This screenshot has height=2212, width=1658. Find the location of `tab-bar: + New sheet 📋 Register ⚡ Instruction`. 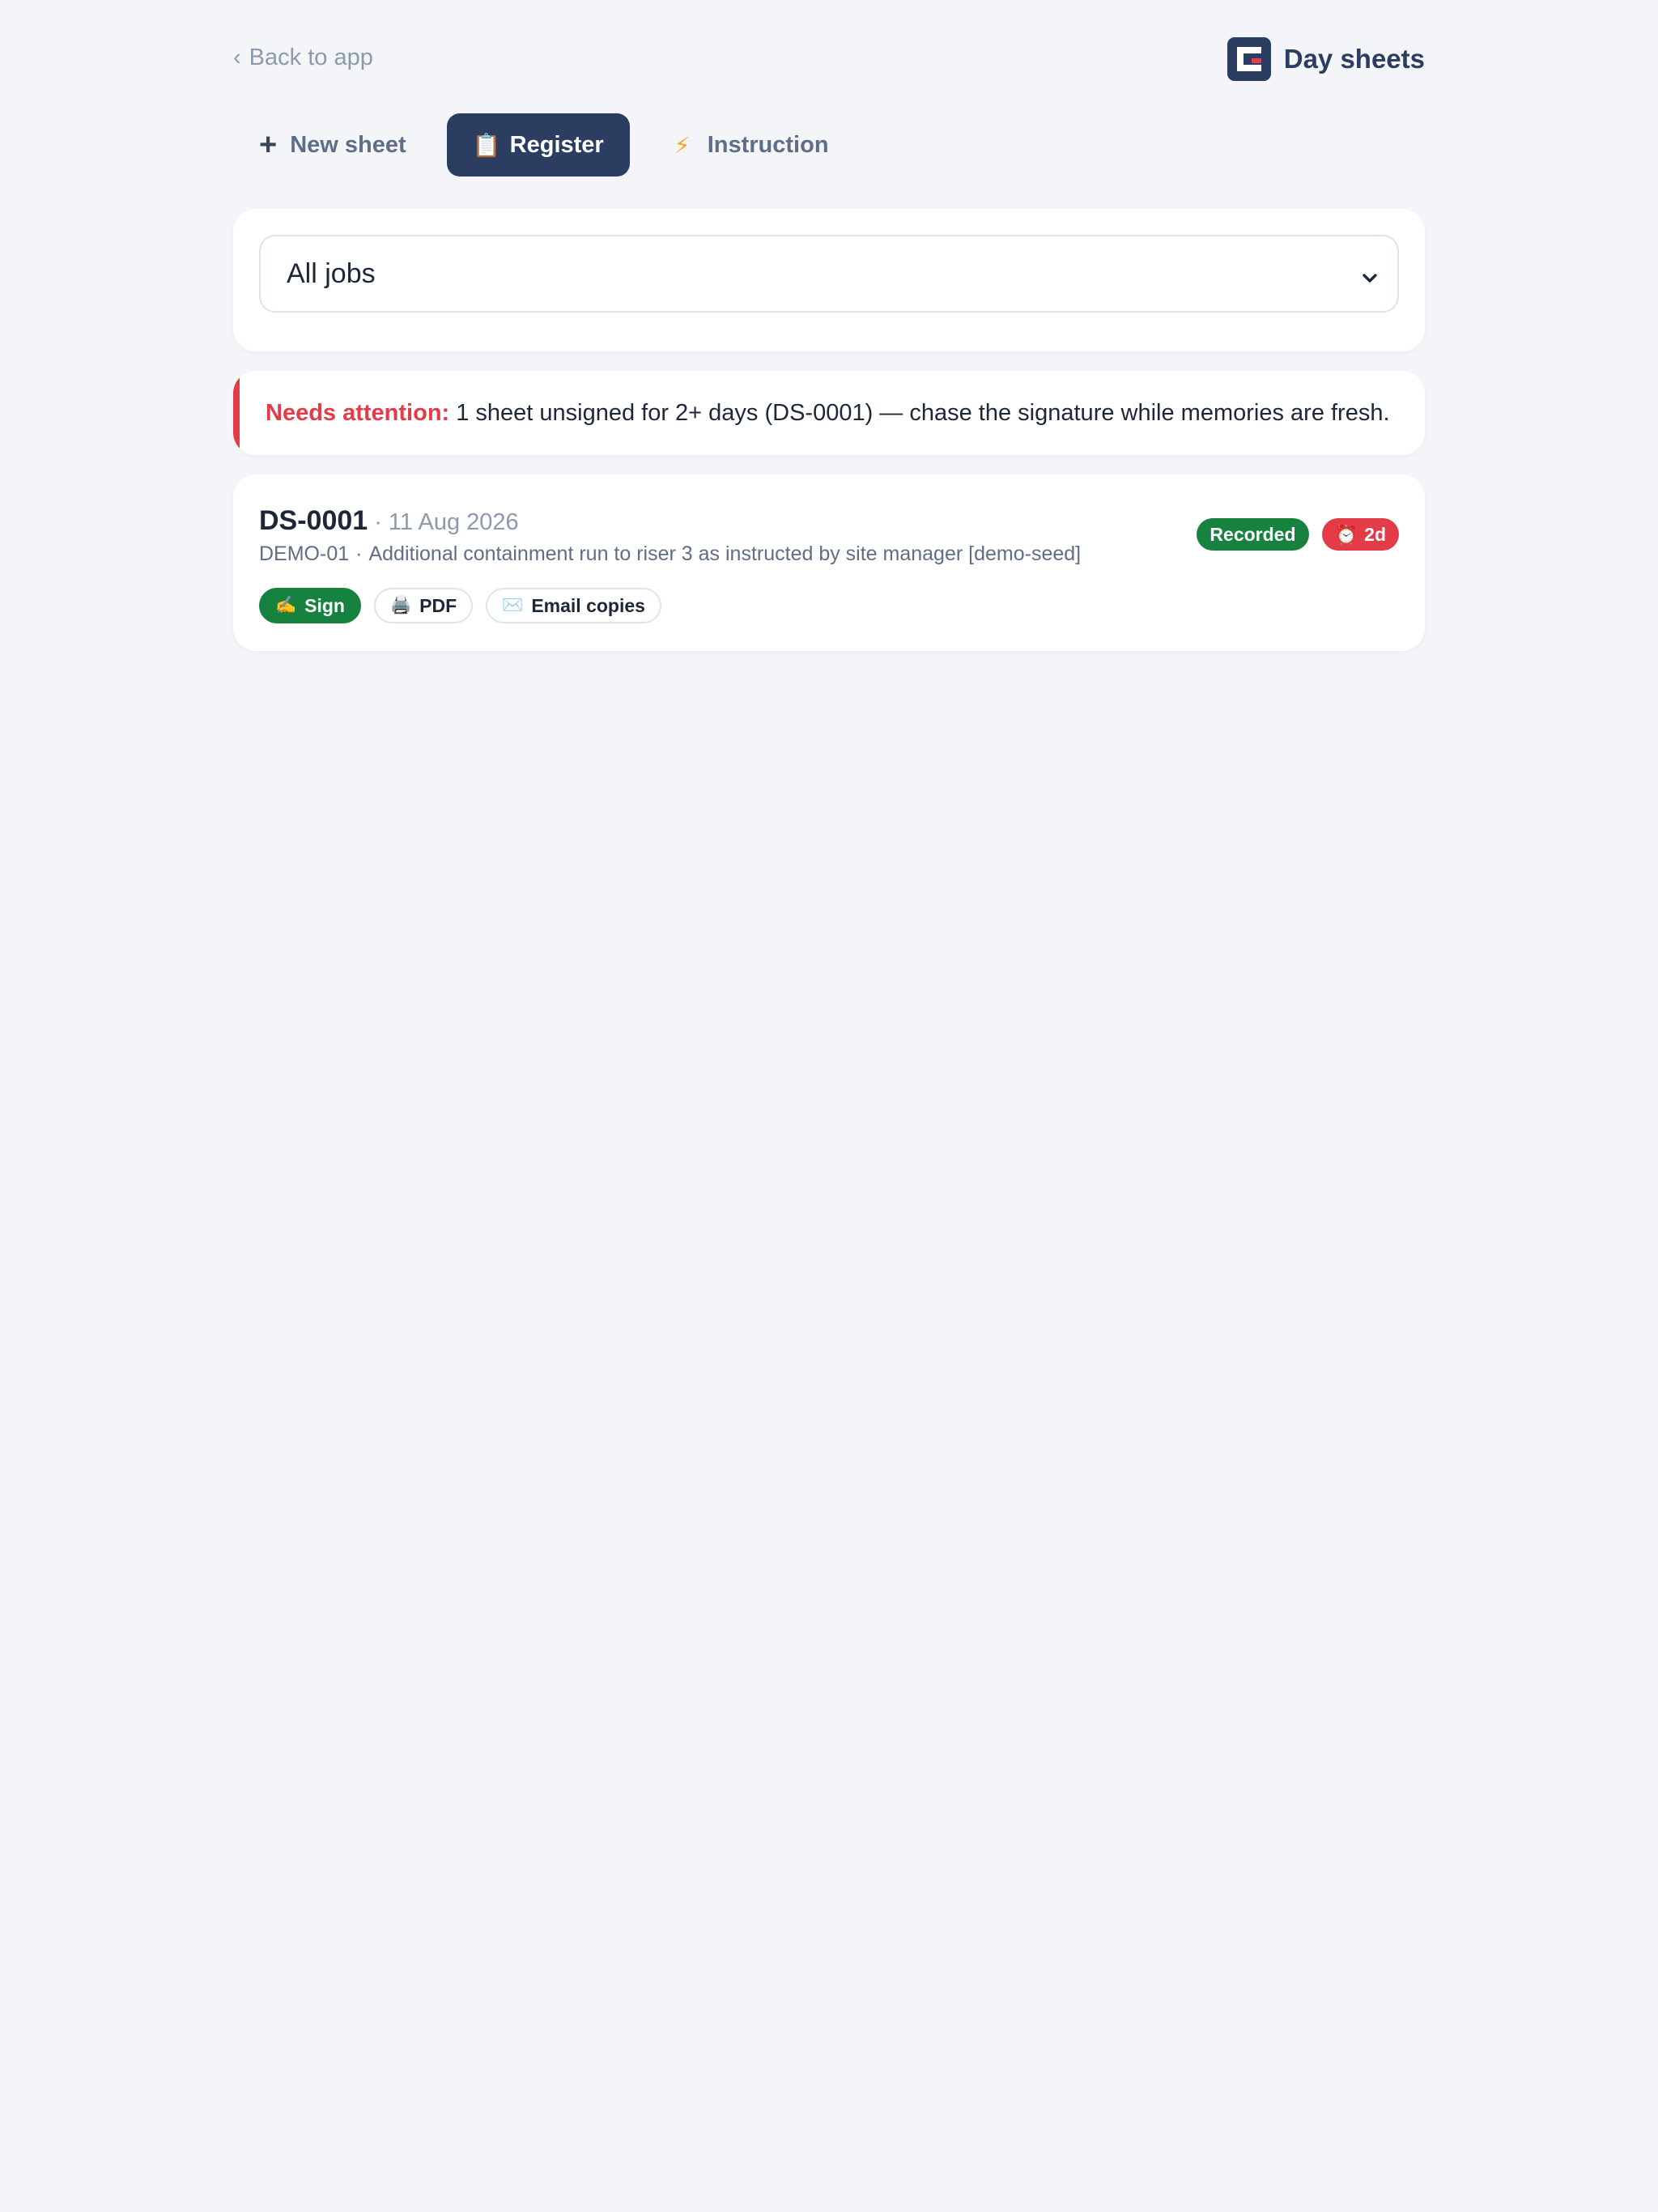

tab-bar: + New sheet 📋 Register ⚡ Instruction is located at coordinates (544, 145).